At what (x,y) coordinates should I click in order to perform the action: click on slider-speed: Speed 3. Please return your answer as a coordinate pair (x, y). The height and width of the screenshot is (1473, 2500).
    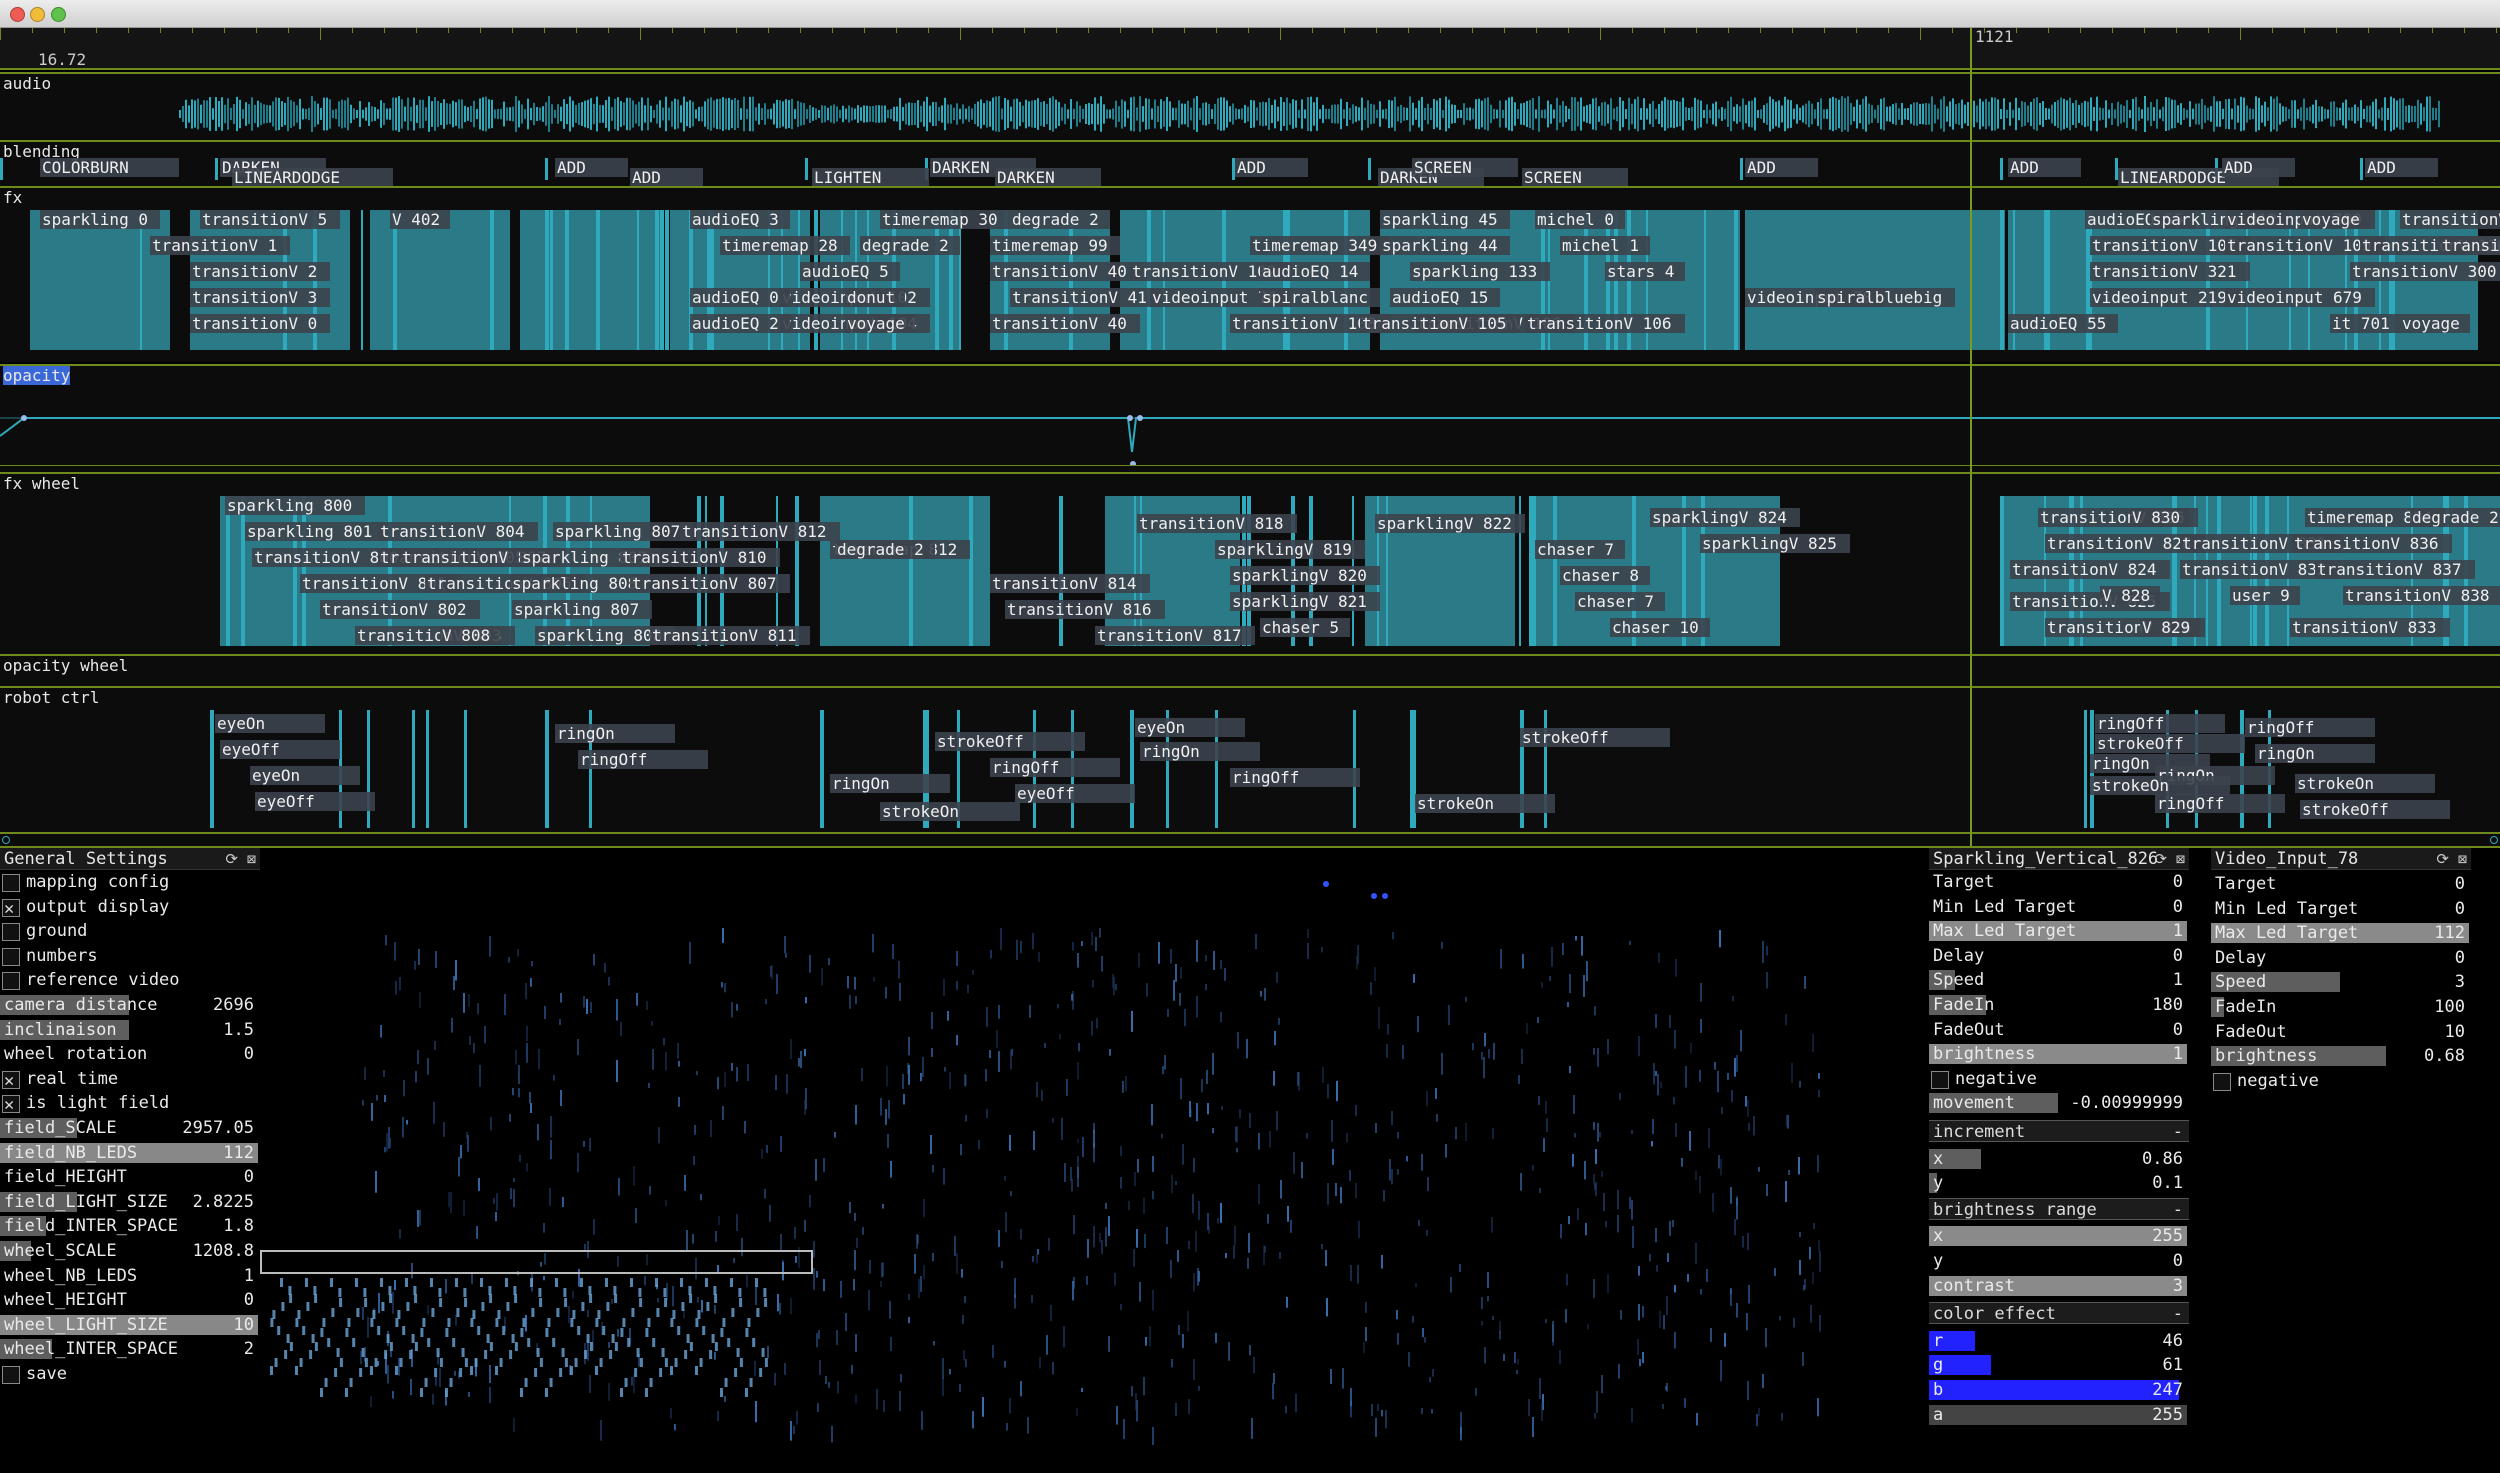
    Looking at the image, I should click on (2341, 982).